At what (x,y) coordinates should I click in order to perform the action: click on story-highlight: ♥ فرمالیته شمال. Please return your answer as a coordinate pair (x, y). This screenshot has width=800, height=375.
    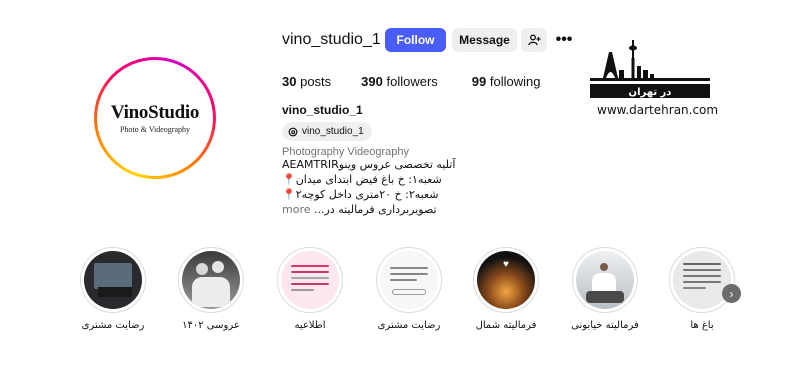
    Looking at the image, I should click on (506, 289).